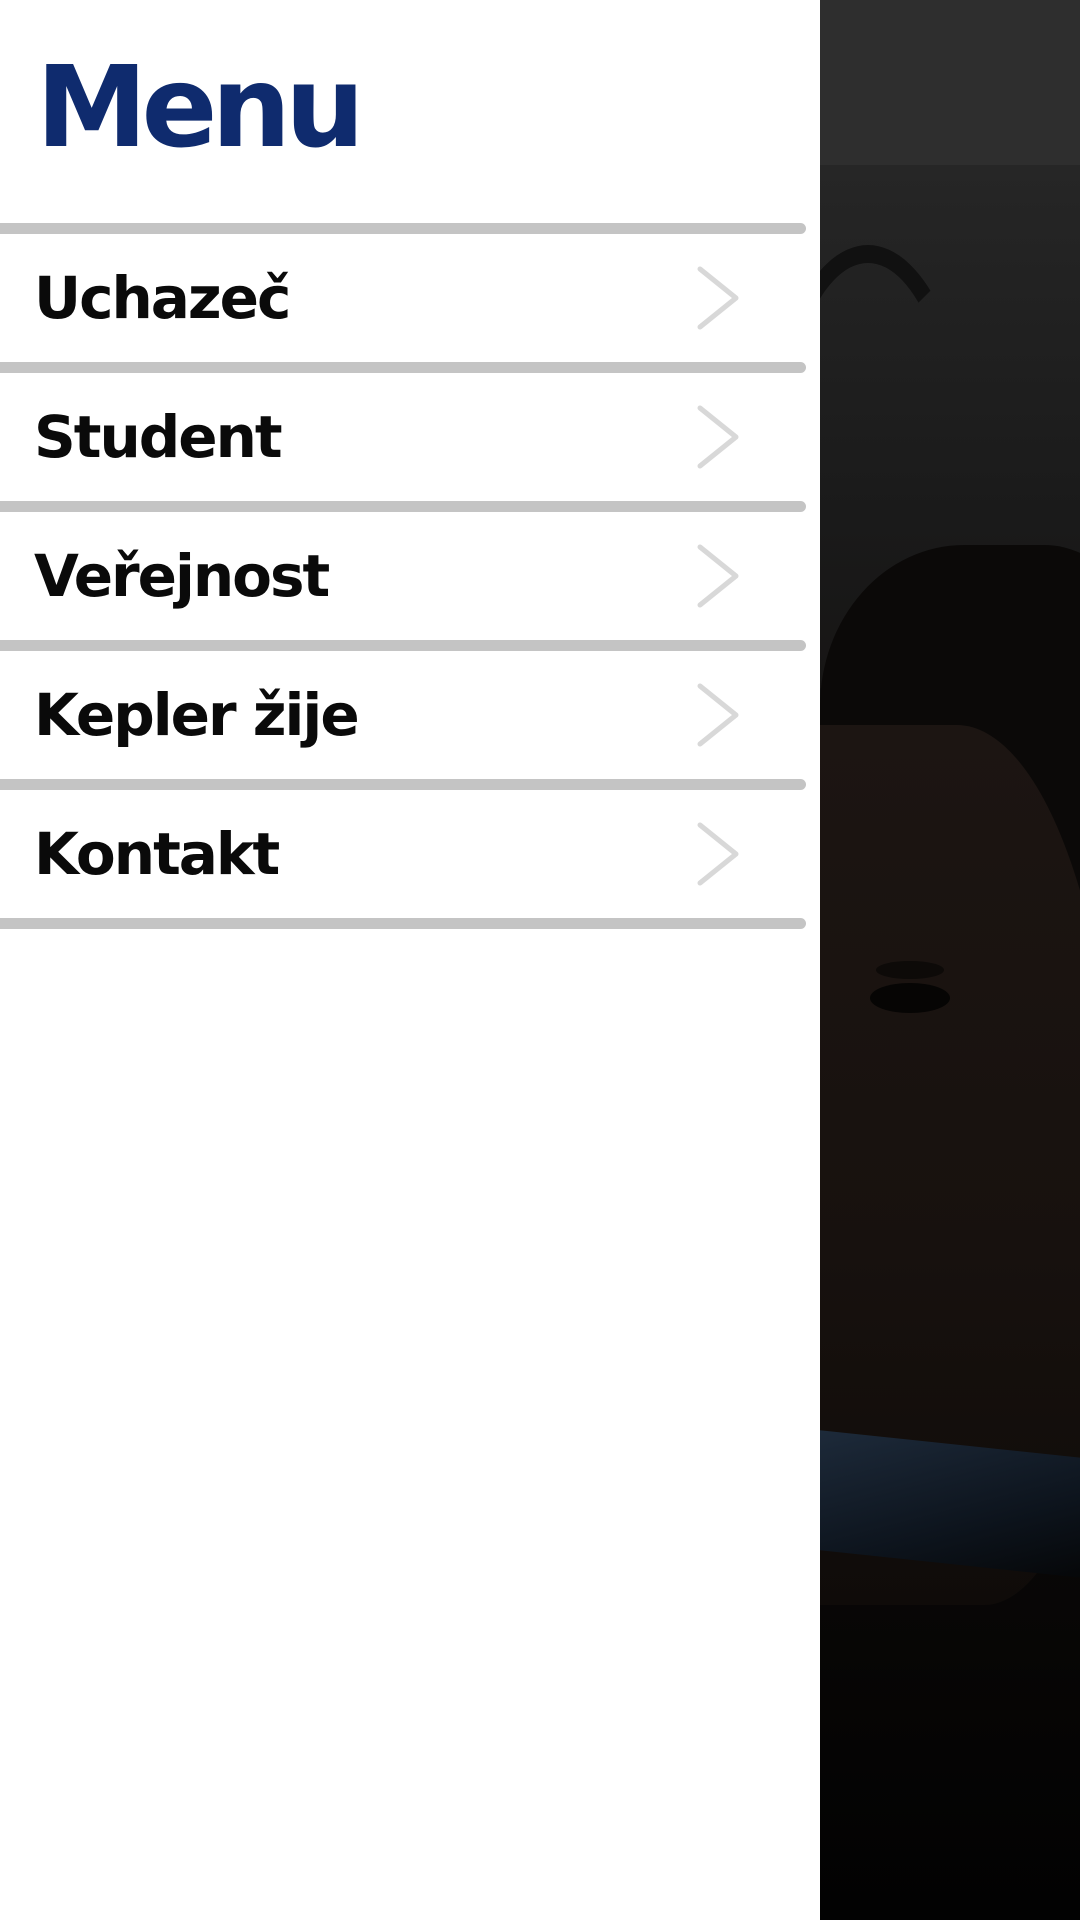 The width and height of the screenshot is (1080, 1920). Describe the element at coordinates (200, 108) in the screenshot. I see `menu-title: Menu` at that location.